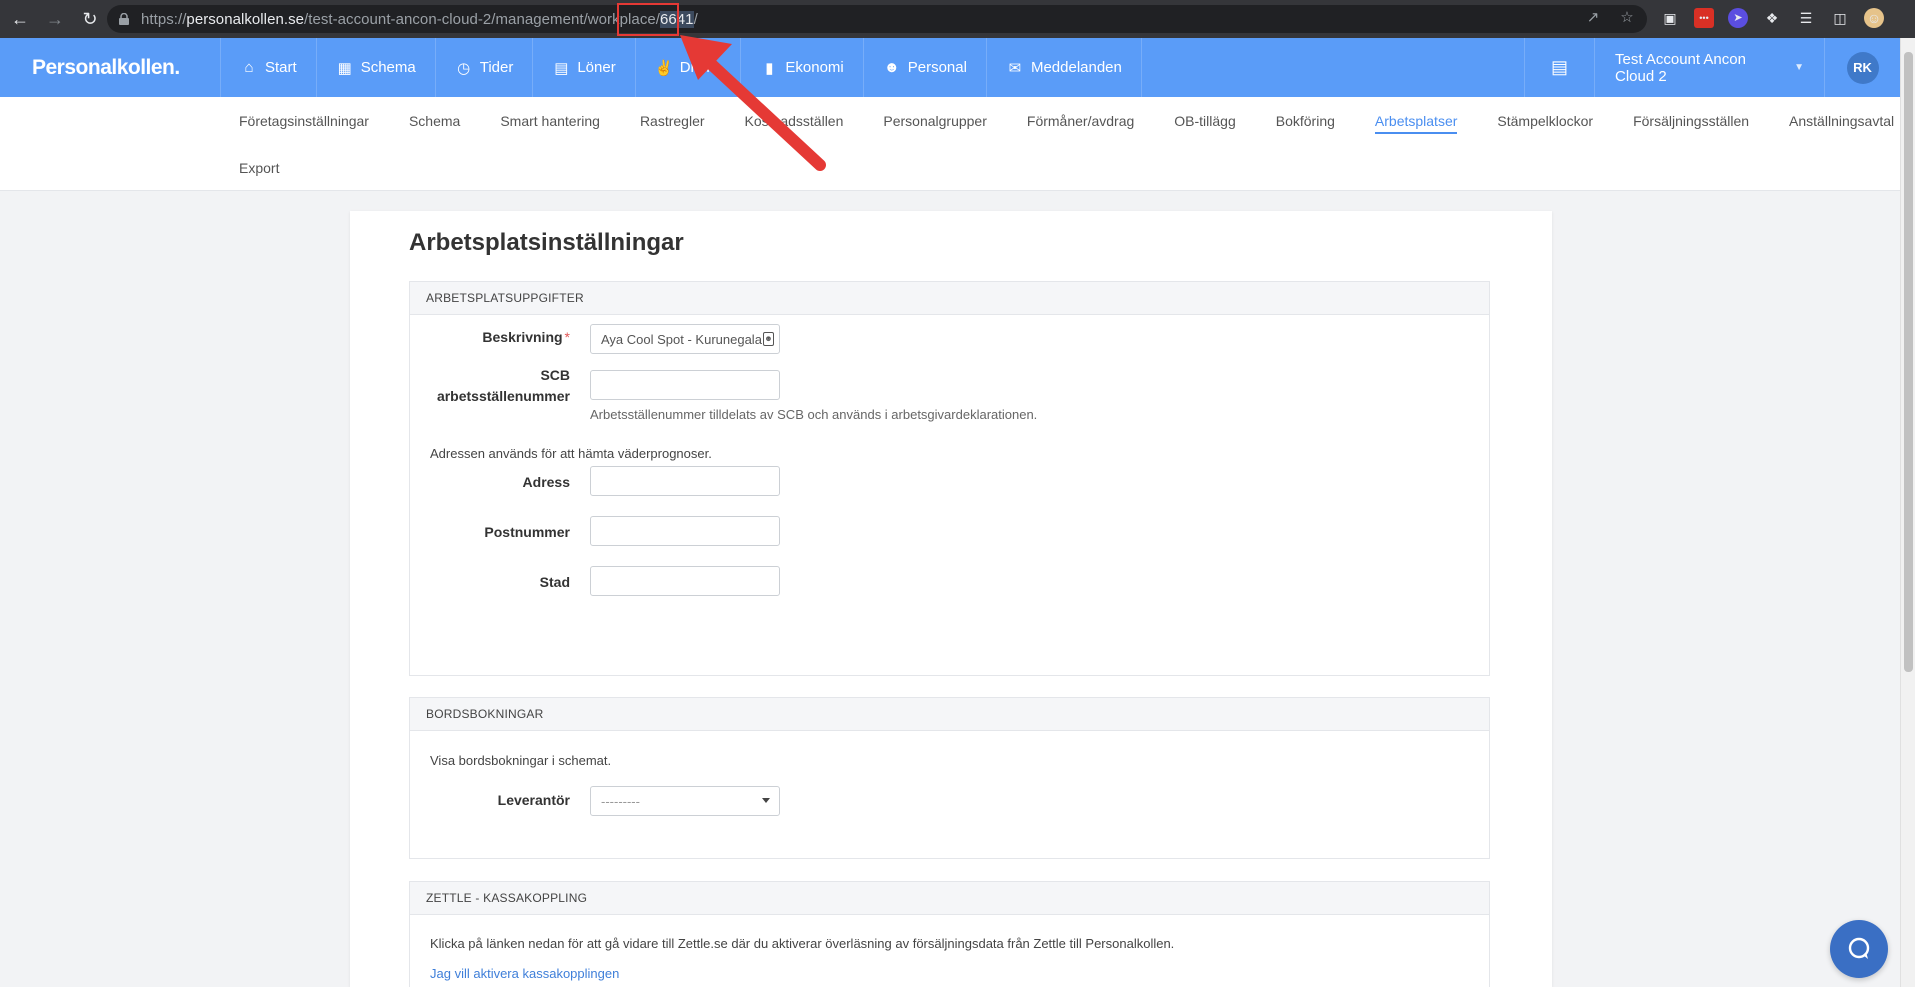  What do you see at coordinates (20, 19) in the screenshot?
I see `back-arrow-icon: ←` at bounding box center [20, 19].